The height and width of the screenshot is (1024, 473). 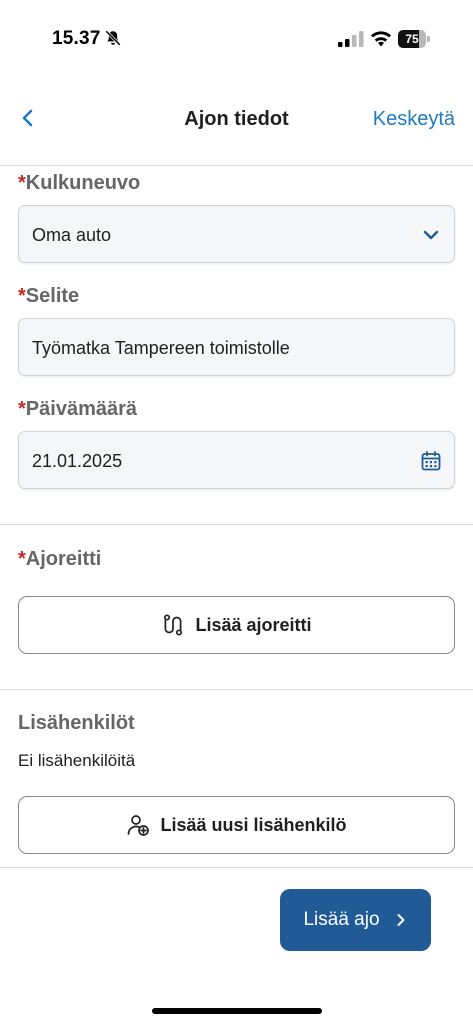 I want to click on add-trip-button: Lisää ajo, so click(x=355, y=920).